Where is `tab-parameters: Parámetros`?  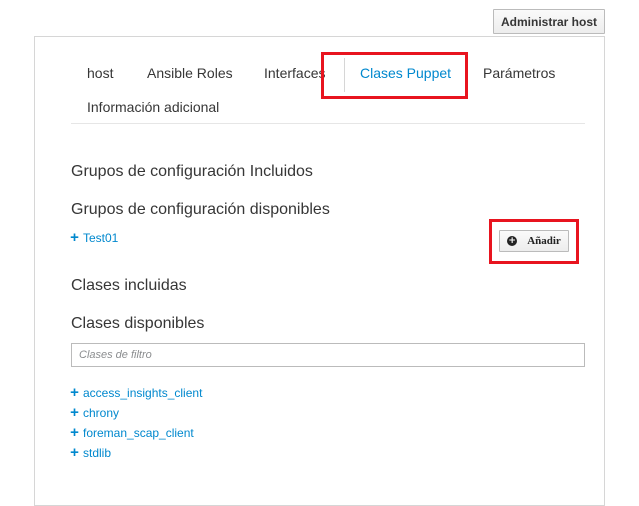
tab-parameters: Parámetros is located at coordinates (519, 73).